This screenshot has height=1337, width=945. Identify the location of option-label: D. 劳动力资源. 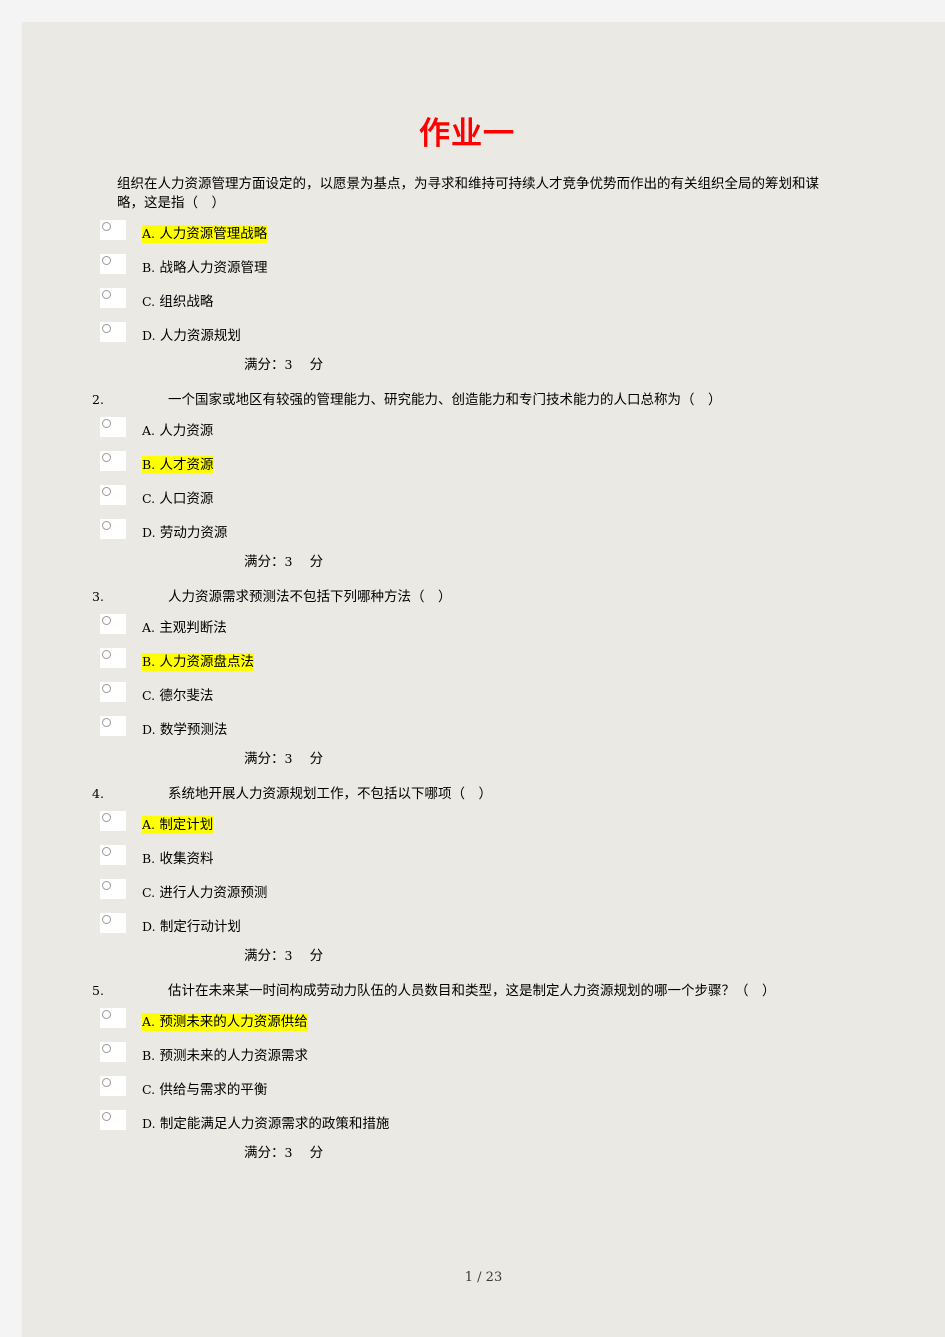
(184, 533).